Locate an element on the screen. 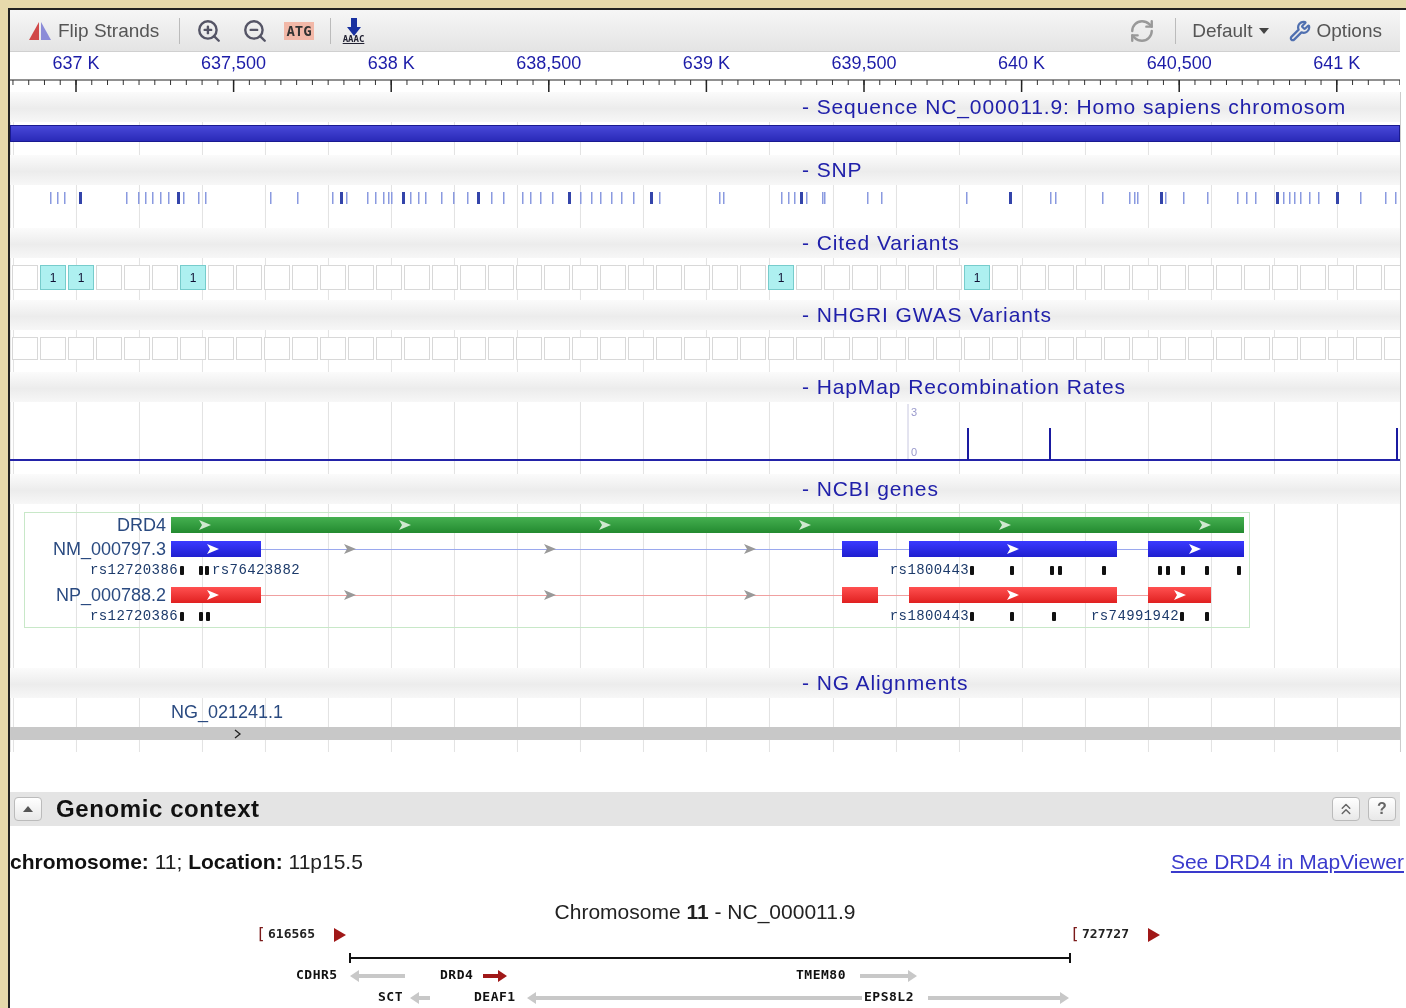 Image resolution: width=1406 pixels, height=1008 pixels. sequence-download-button: AAAC is located at coordinates (353, 30).